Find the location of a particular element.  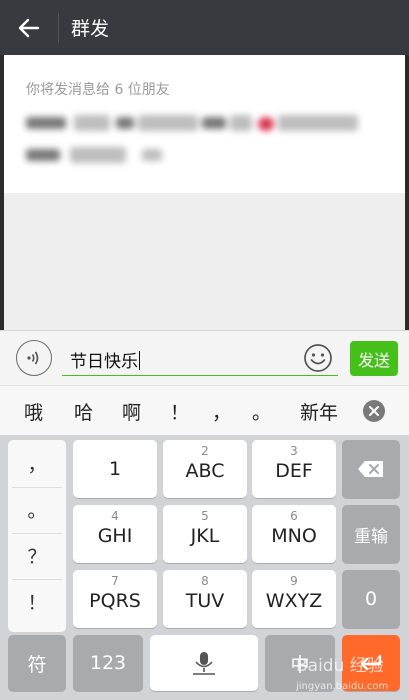

key-3: 3 DEF is located at coordinates (294, 469).